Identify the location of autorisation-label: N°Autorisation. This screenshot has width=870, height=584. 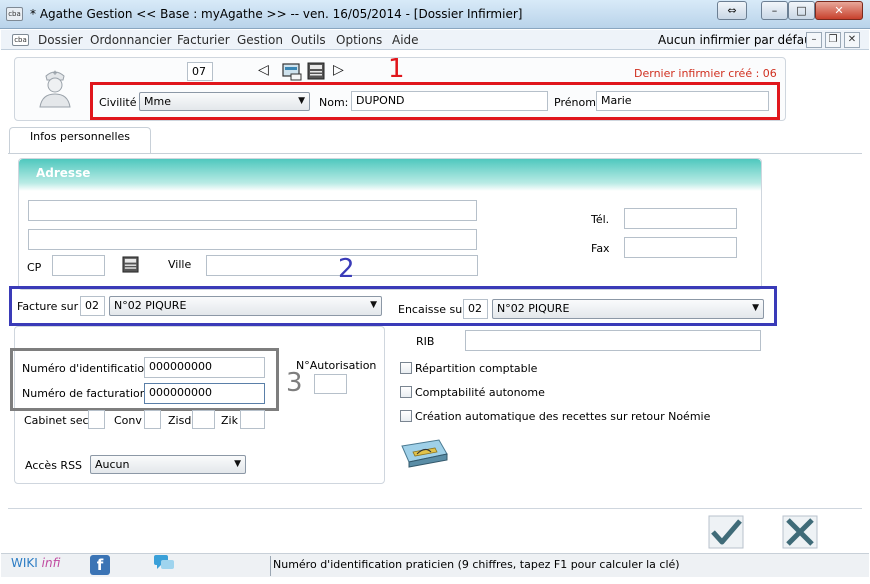
(336, 365).